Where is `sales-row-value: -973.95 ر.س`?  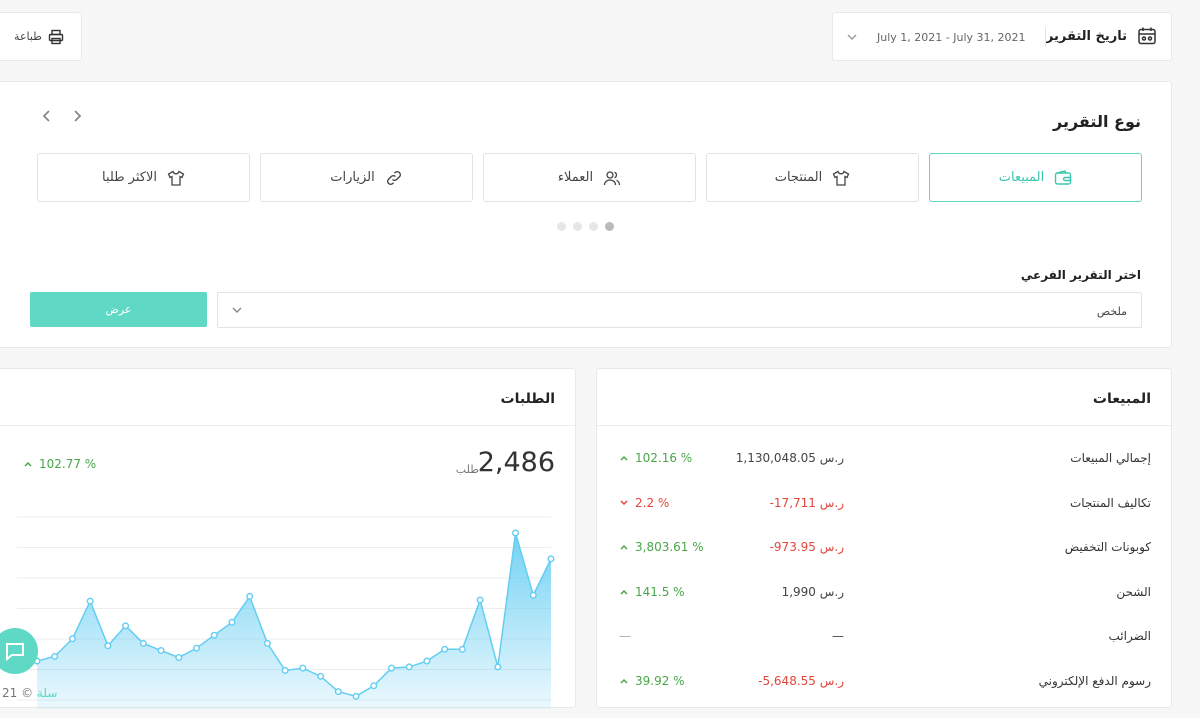 sales-row-value: -973.95 ر.س is located at coordinates (806, 547).